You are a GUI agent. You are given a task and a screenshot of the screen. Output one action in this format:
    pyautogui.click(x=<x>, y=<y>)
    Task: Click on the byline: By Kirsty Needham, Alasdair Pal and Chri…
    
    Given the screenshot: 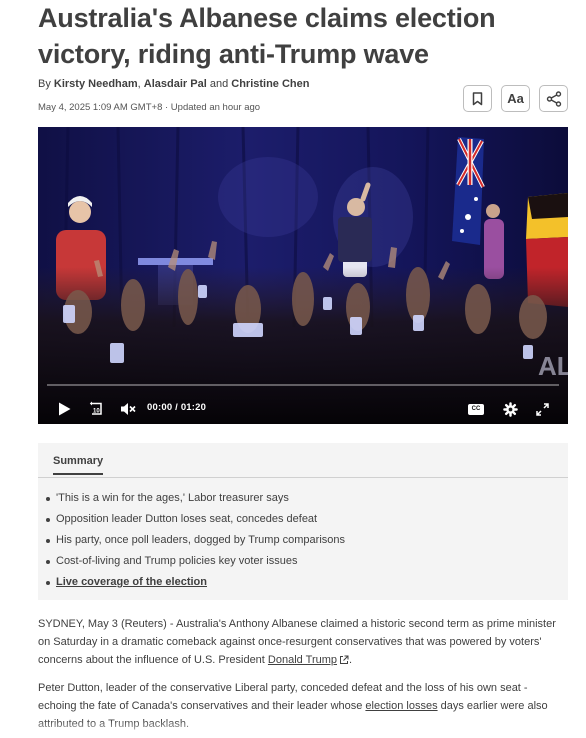 What is the action you would take?
    pyautogui.click(x=173, y=84)
    